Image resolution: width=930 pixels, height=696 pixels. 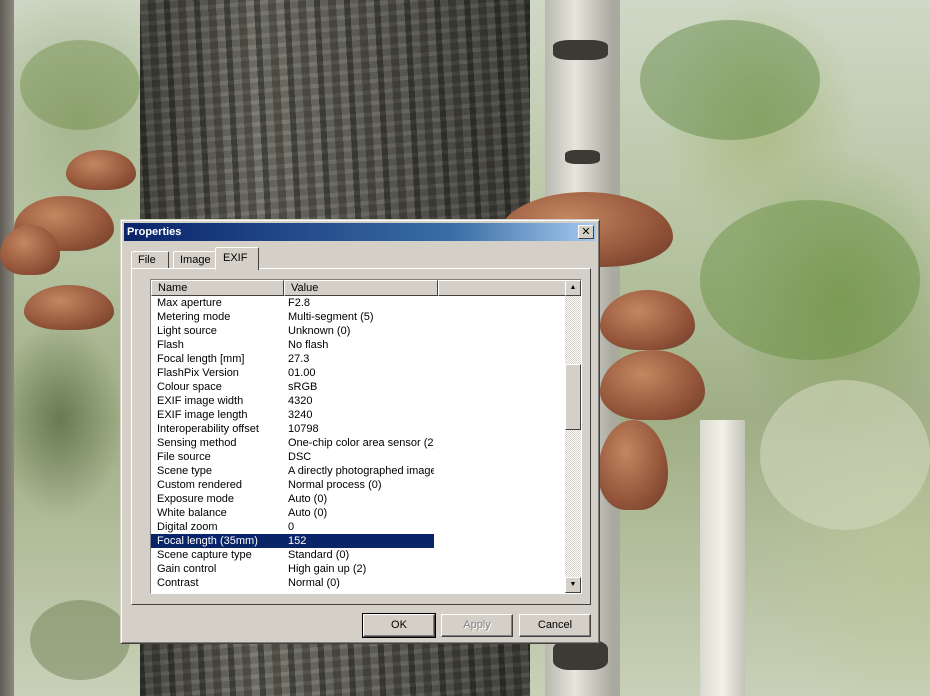 I want to click on cell-name: Scene type, so click(x=185, y=471).